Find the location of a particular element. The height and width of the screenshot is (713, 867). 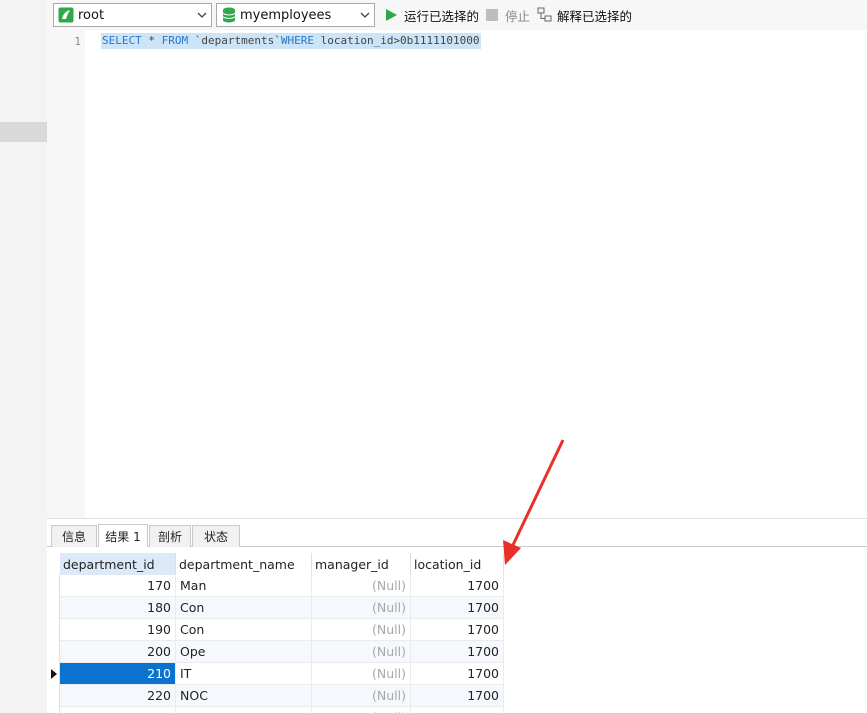

table-row: 220 NOC (Null) 1700 is located at coordinates (277, 696).